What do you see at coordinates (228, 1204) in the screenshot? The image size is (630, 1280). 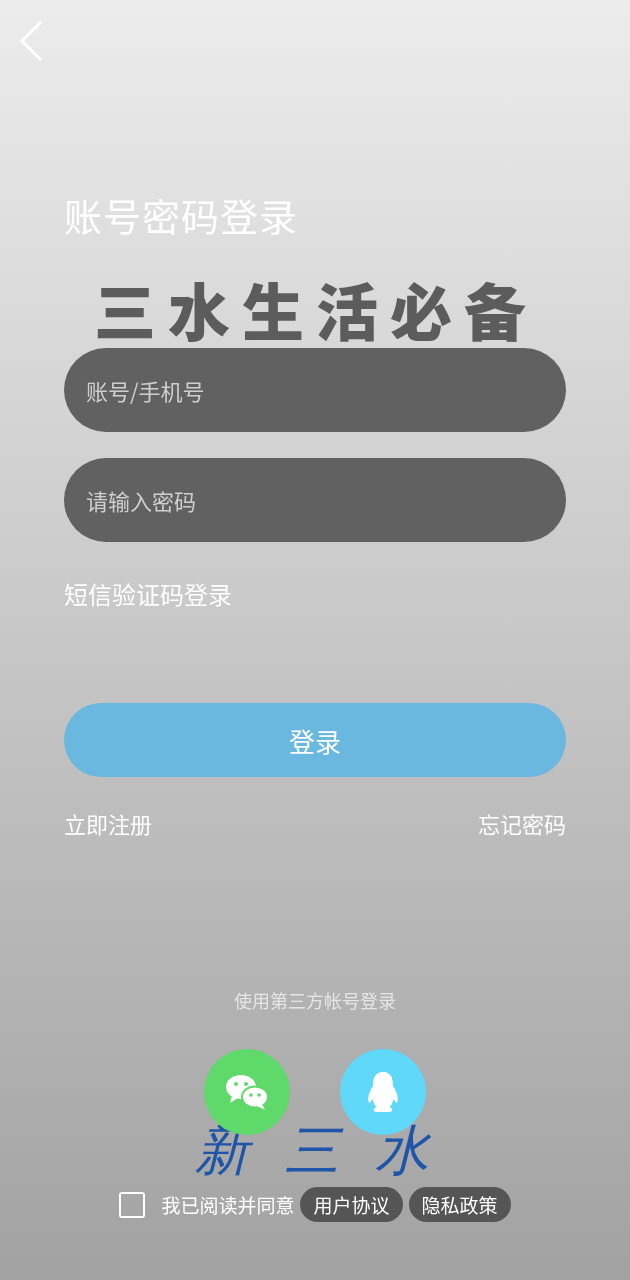 I see `agreement-text: 我已阅读并同意` at bounding box center [228, 1204].